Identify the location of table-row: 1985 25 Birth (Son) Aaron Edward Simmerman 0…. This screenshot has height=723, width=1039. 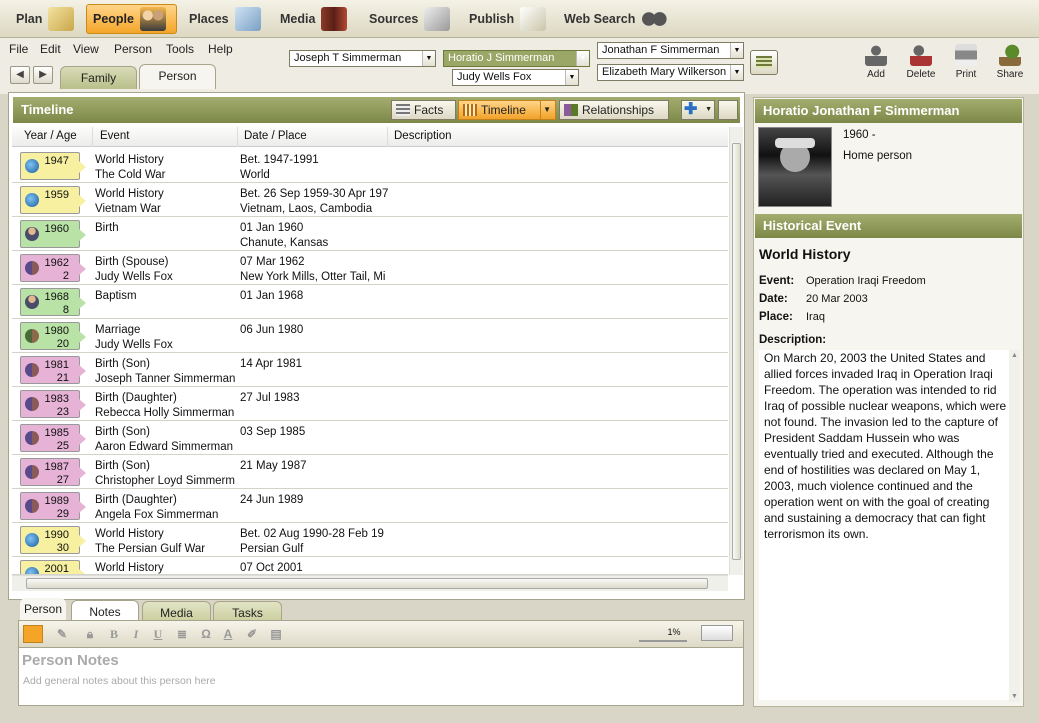
(370, 438).